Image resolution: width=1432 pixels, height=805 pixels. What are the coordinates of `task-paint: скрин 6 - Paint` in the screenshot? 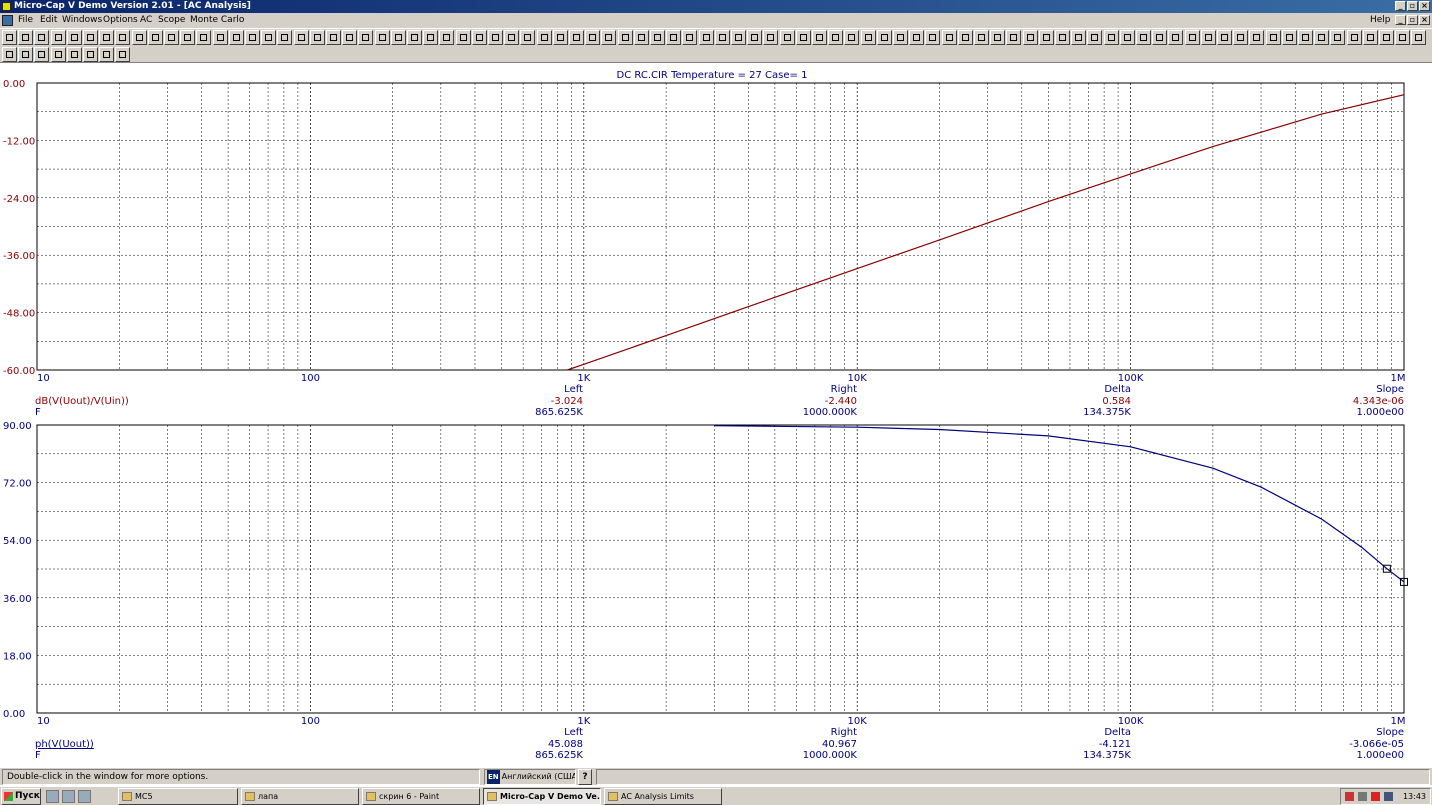 It's located at (421, 796).